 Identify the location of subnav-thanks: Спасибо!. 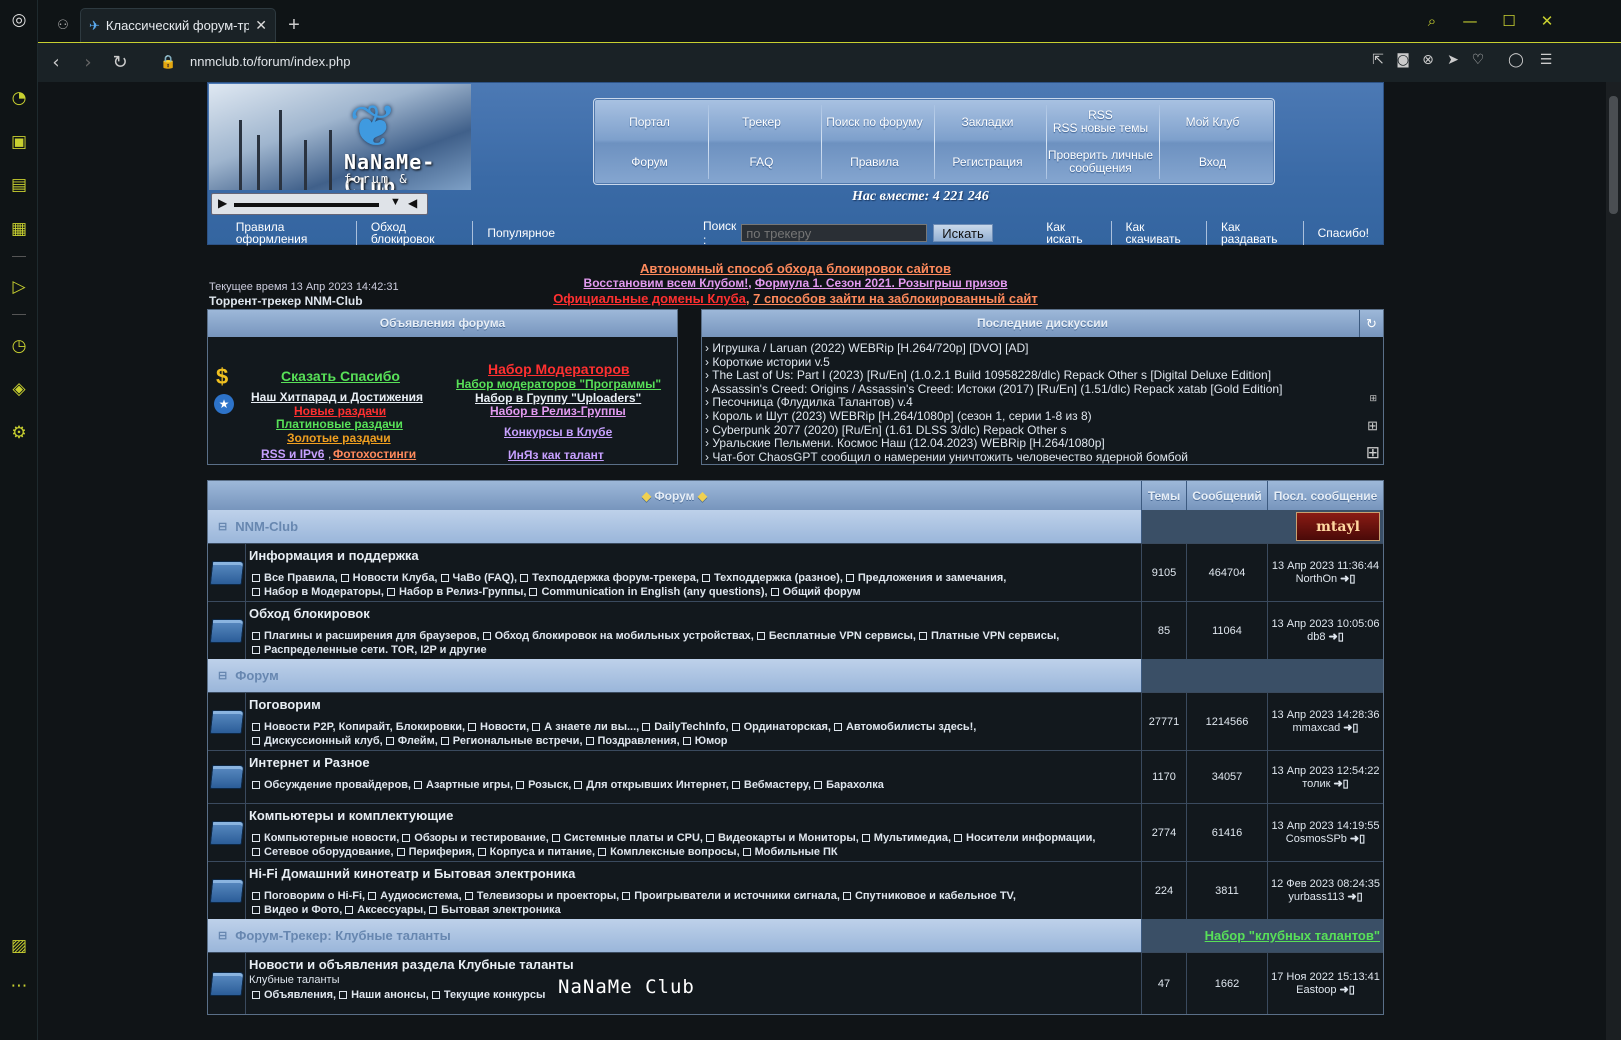
(1343, 233).